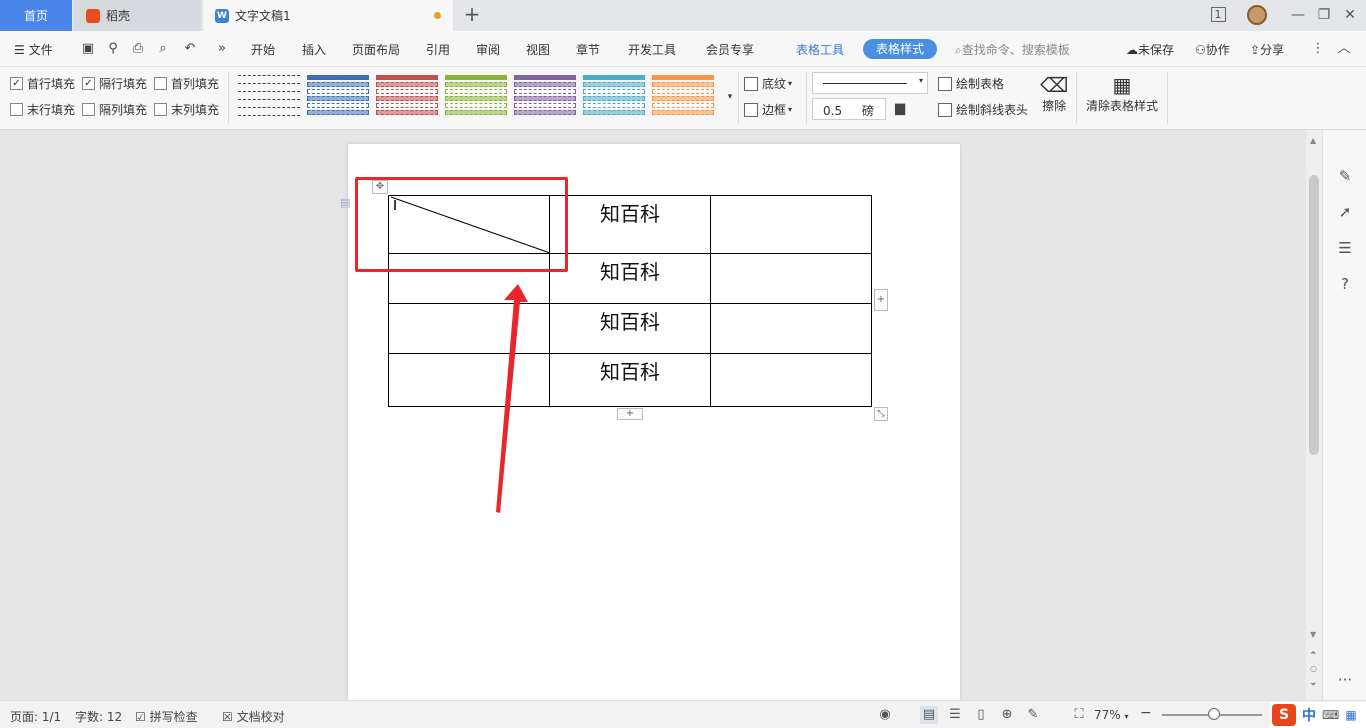 The width and height of the screenshot is (1366, 728). I want to click on file-menu: ☰ 文件, so click(33, 49).